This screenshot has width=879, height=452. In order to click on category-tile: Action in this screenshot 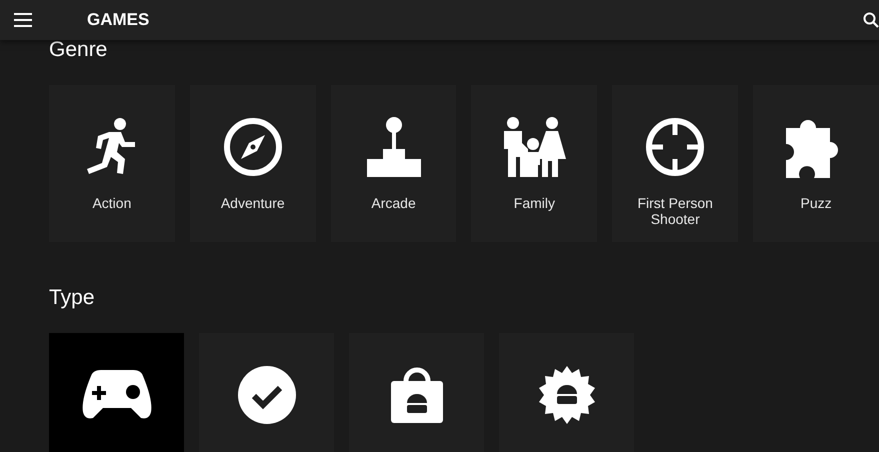, I will do `click(112, 163)`.